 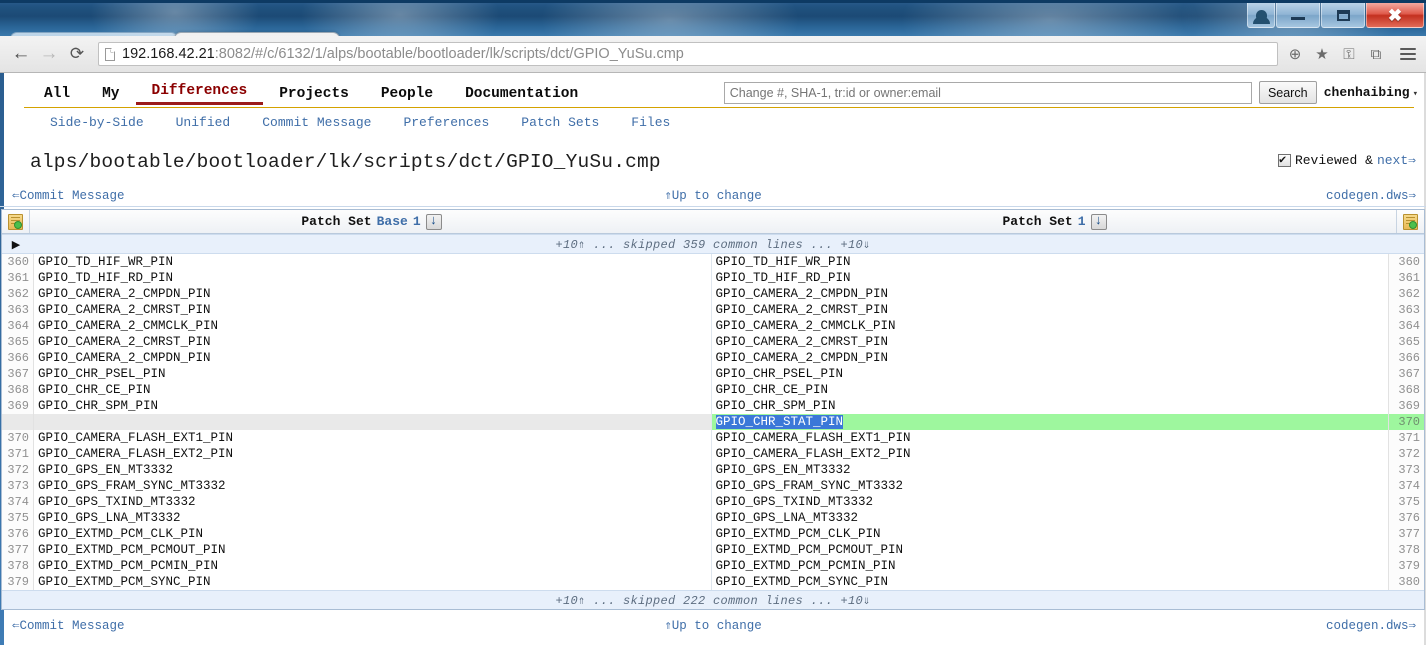 I want to click on chrome-menu-icon, so click(x=1408, y=54).